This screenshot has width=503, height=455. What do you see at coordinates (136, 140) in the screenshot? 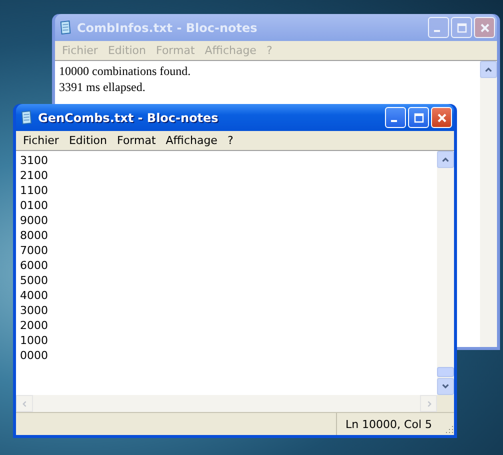
I see `menu-item: Format` at bounding box center [136, 140].